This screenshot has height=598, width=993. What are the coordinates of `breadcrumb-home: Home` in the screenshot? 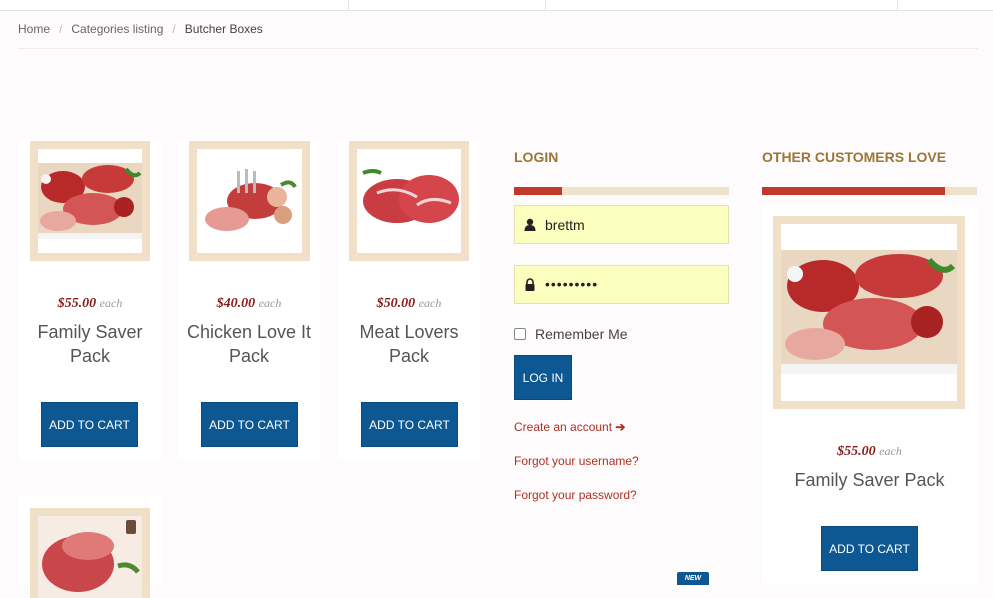 It's located at (34, 29).